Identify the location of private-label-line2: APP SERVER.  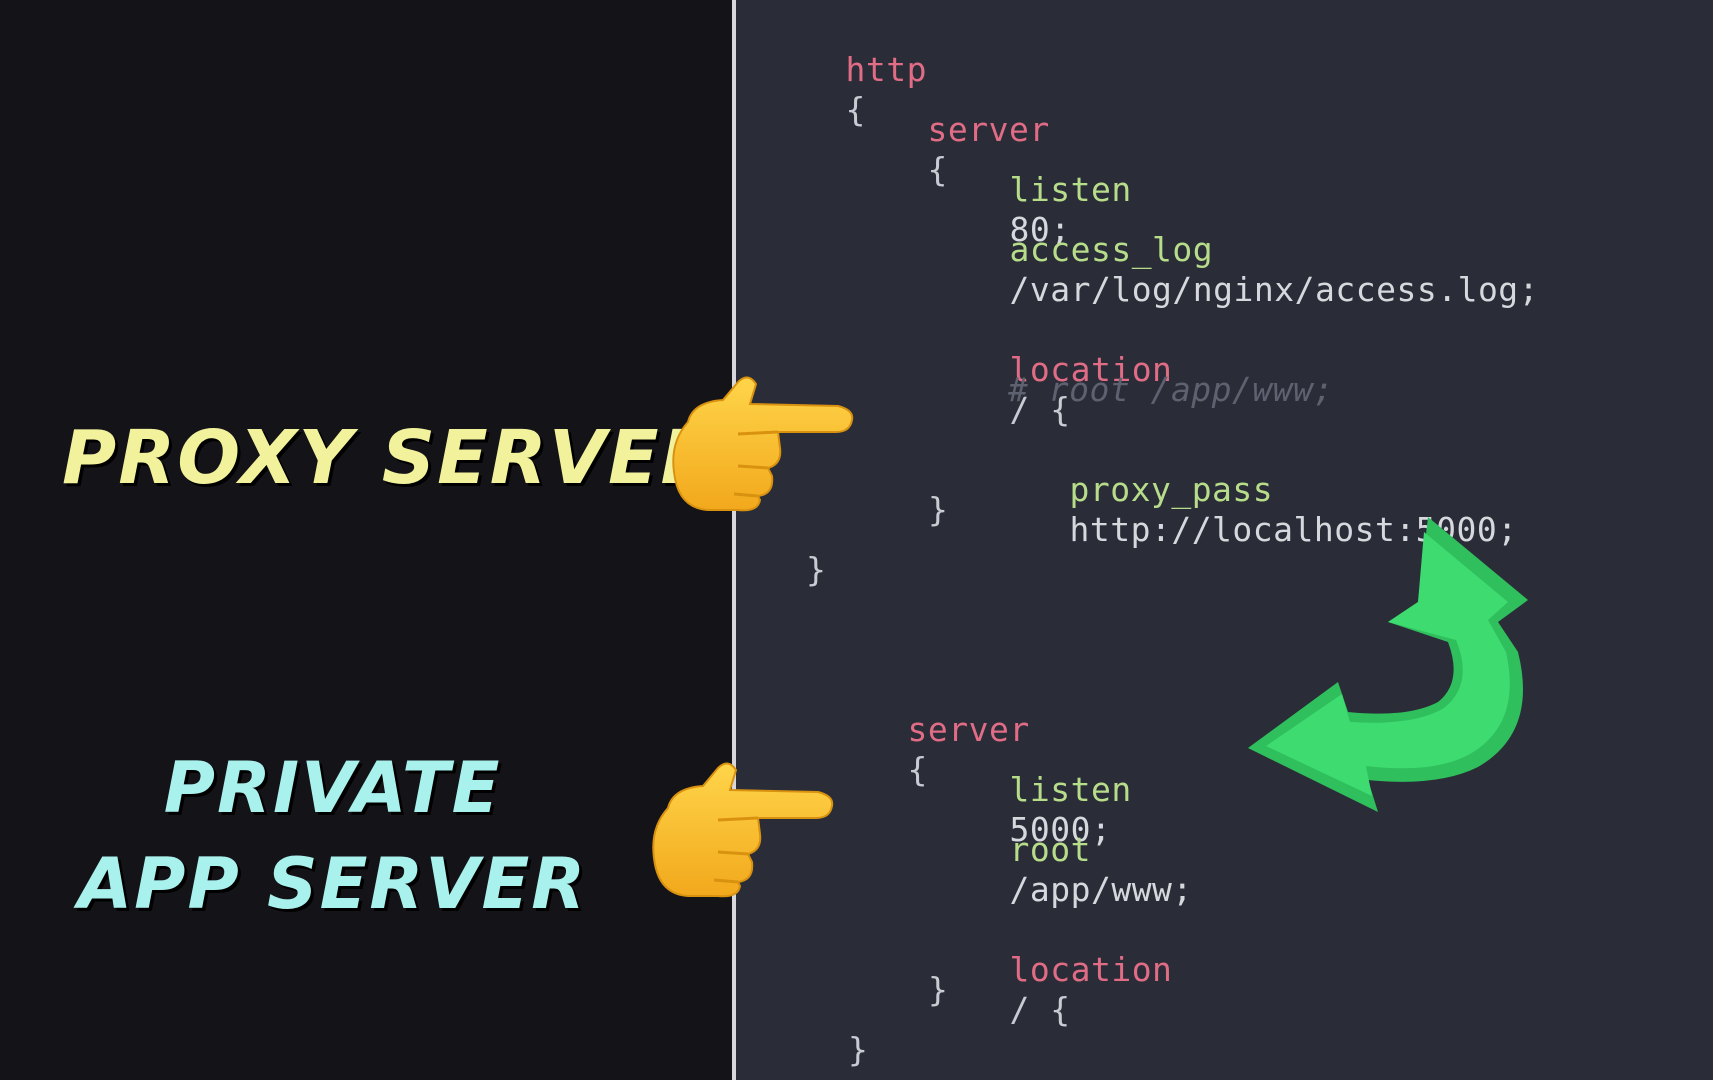
(333, 884).